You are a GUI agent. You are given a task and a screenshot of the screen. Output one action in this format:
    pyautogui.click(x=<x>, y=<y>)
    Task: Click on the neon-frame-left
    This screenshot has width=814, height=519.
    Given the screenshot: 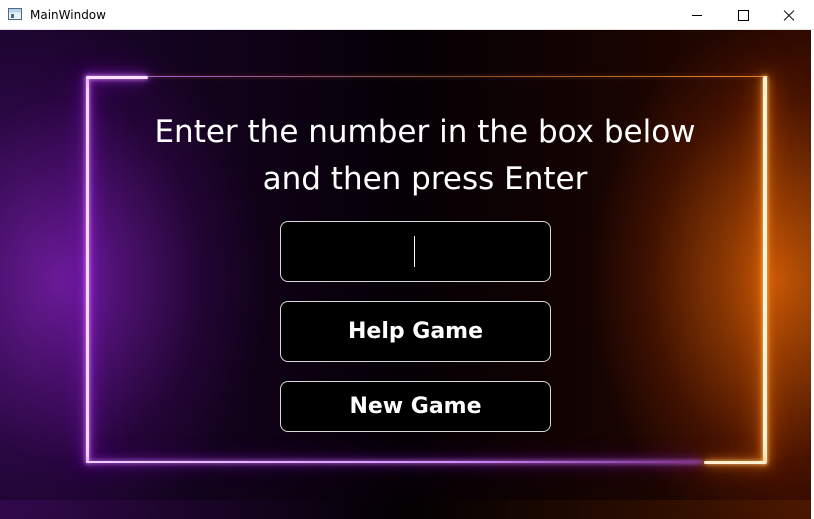 What is the action you would take?
    pyautogui.click(x=87, y=270)
    